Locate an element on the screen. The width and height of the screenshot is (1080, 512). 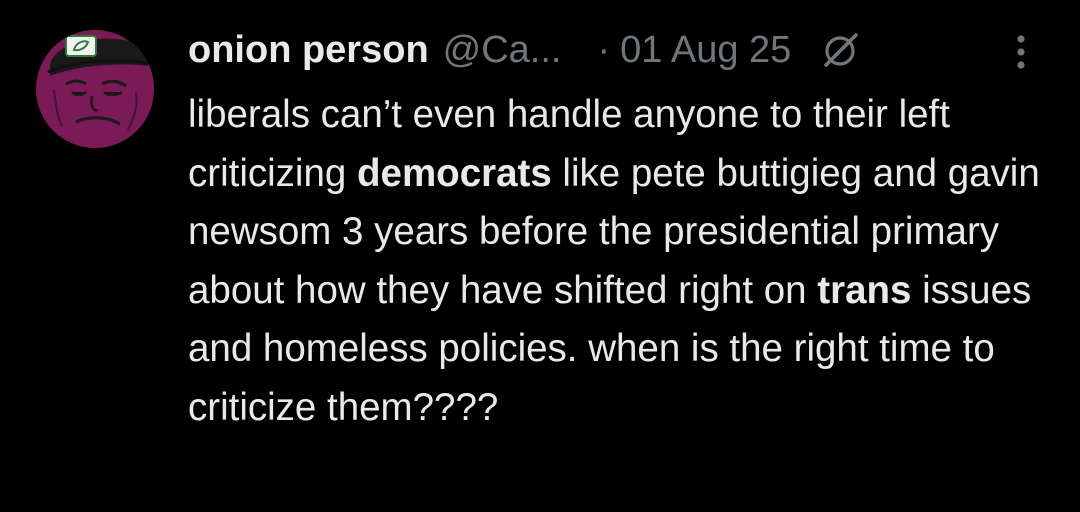
post-text-bold-democrats: democrats is located at coordinates (454, 173).